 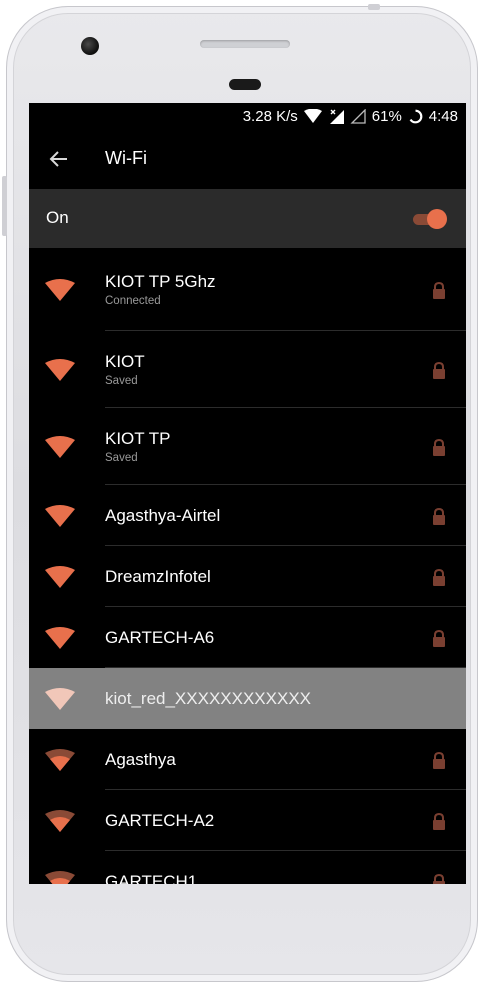 What do you see at coordinates (133, 301) in the screenshot?
I see `network-status: Connected` at bounding box center [133, 301].